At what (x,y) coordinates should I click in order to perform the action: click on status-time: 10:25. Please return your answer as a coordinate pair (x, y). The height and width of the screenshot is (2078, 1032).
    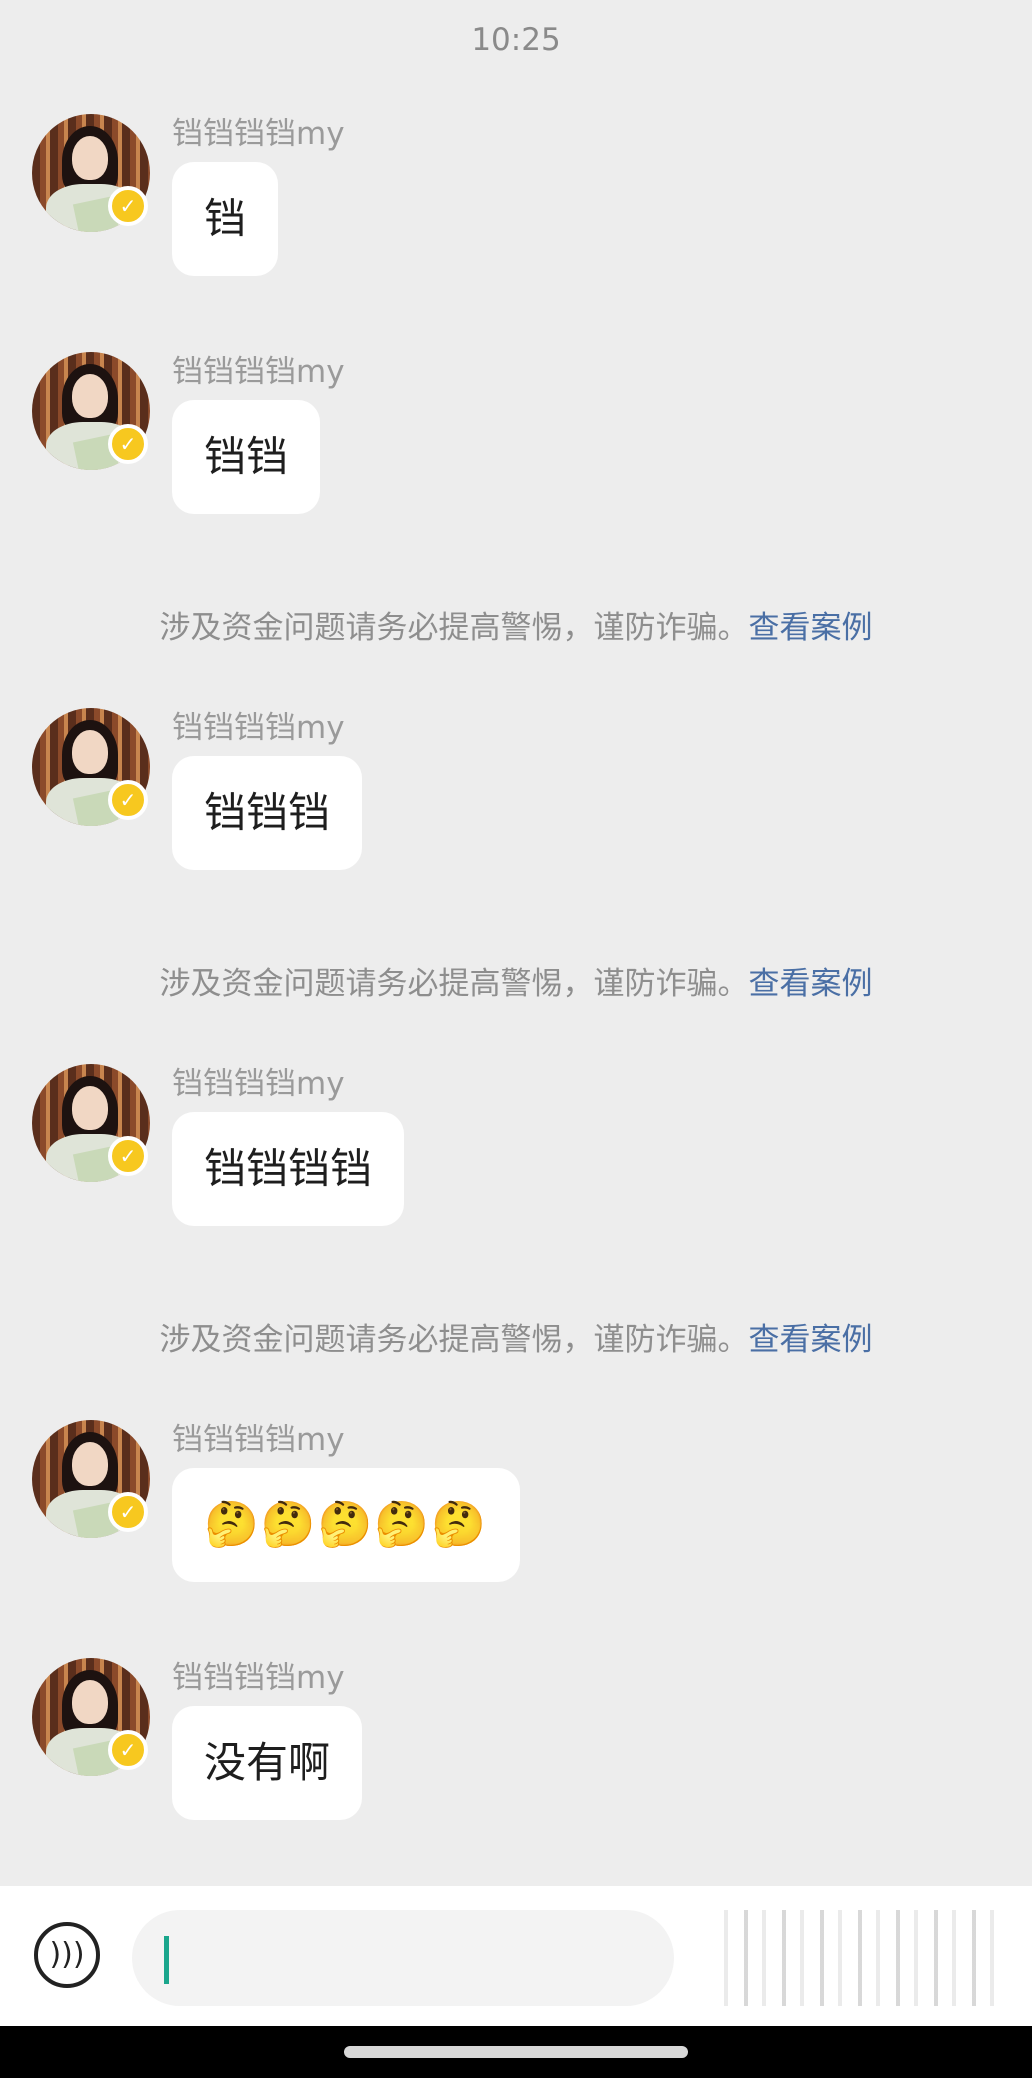
    Looking at the image, I should click on (516, 40).